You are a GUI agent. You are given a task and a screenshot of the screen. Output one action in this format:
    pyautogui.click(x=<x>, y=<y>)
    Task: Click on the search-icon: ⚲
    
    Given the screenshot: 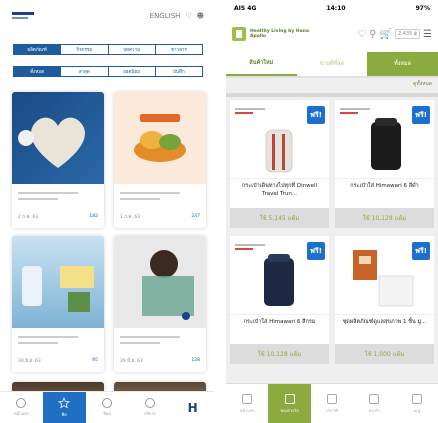 What is the action you would take?
    pyautogui.click(x=372, y=34)
    